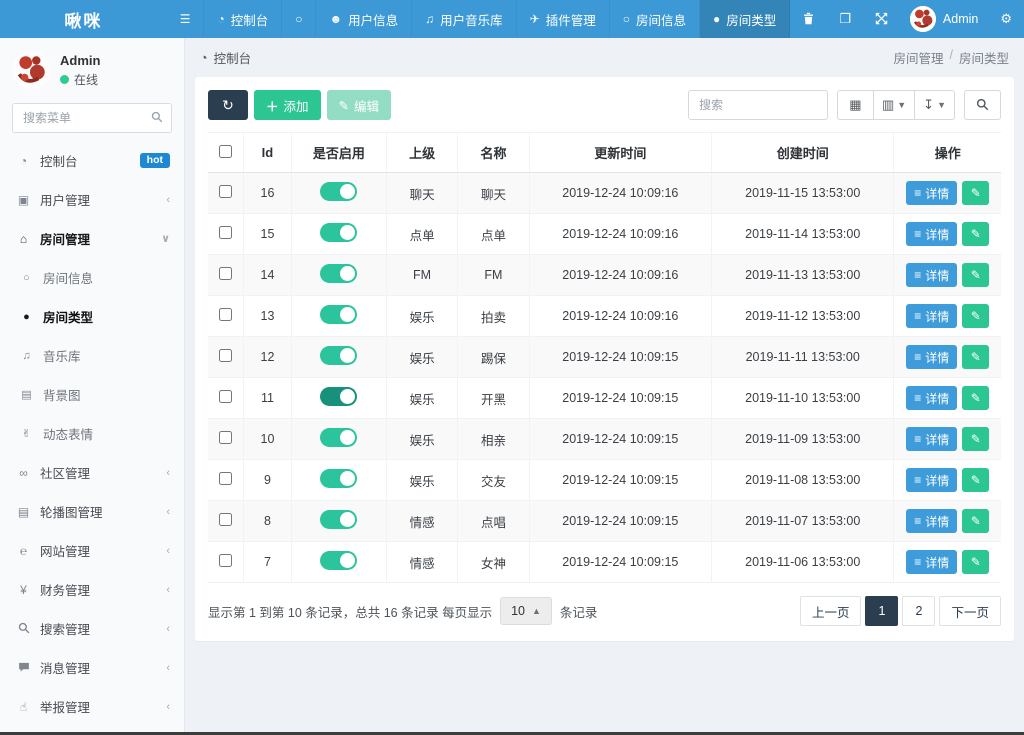 Image resolution: width=1024 pixels, height=735 pixels. Describe the element at coordinates (881, 19) in the screenshot. I see `expand-button` at that location.